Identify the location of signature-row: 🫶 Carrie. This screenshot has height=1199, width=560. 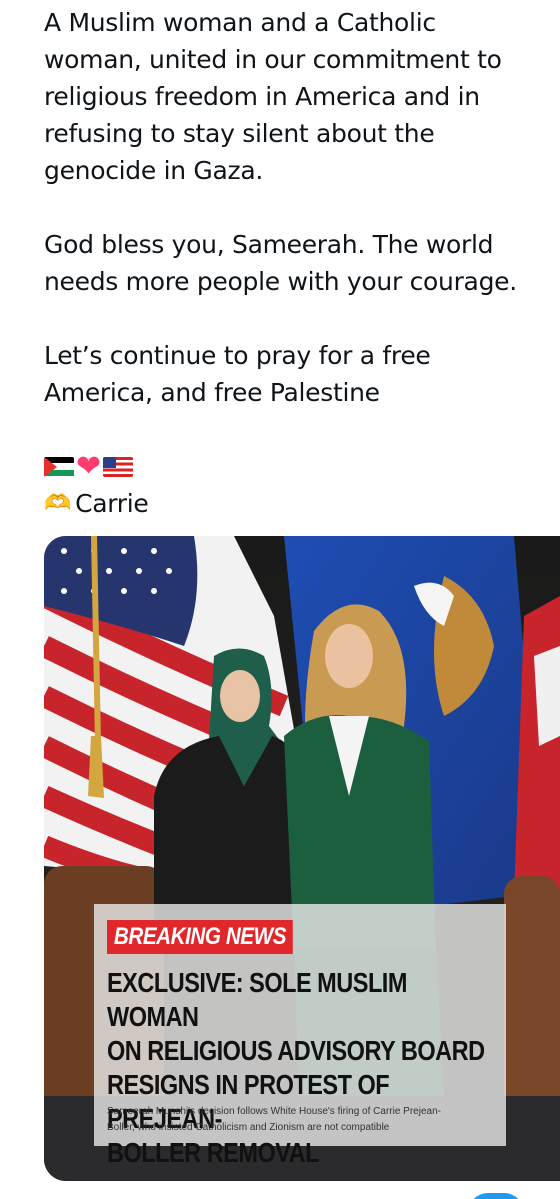
(294, 503).